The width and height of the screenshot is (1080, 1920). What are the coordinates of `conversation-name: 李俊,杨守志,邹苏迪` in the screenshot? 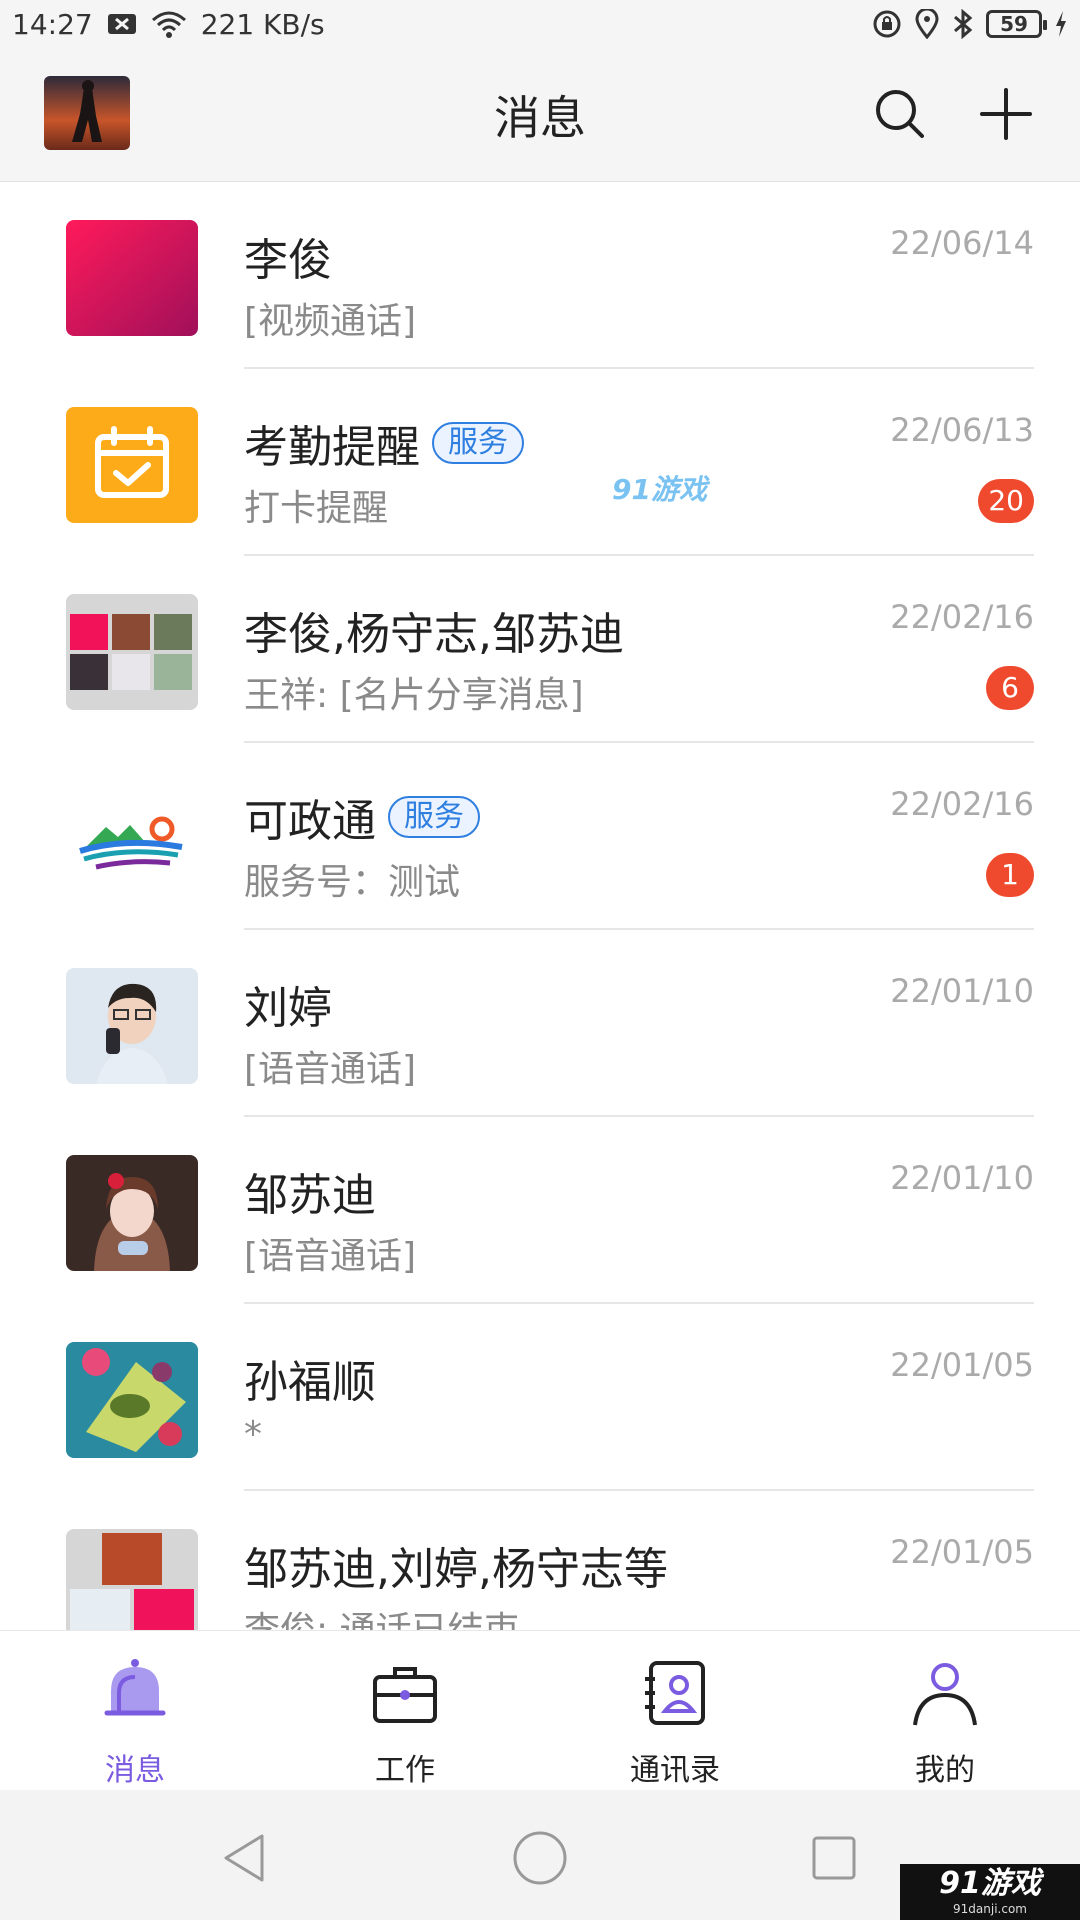 It's located at (434, 634).